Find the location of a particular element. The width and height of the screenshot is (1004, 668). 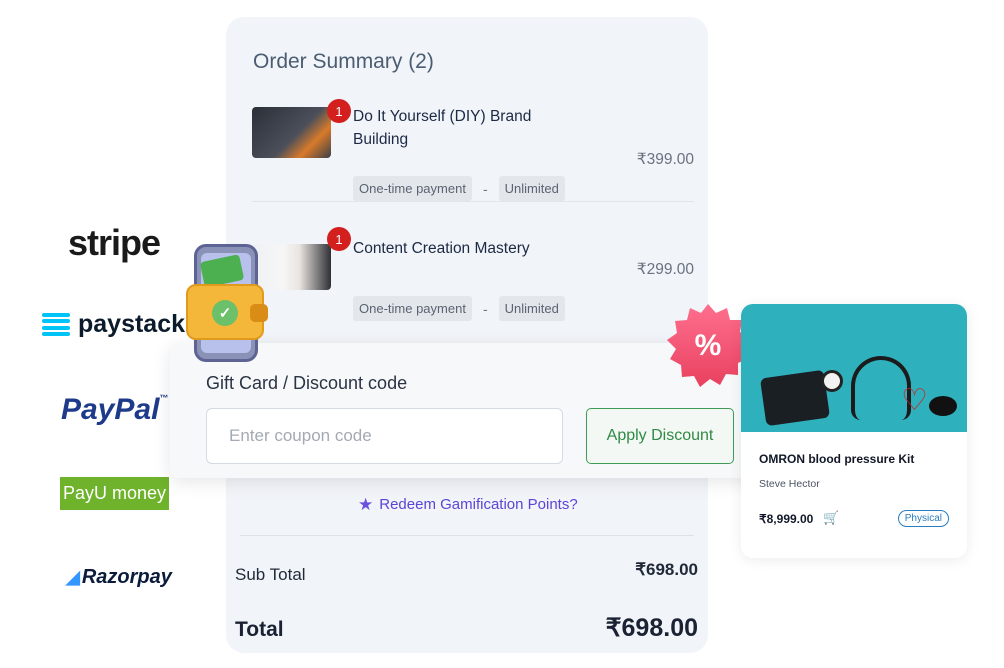

paystack-mark-icon is located at coordinates (56, 324).